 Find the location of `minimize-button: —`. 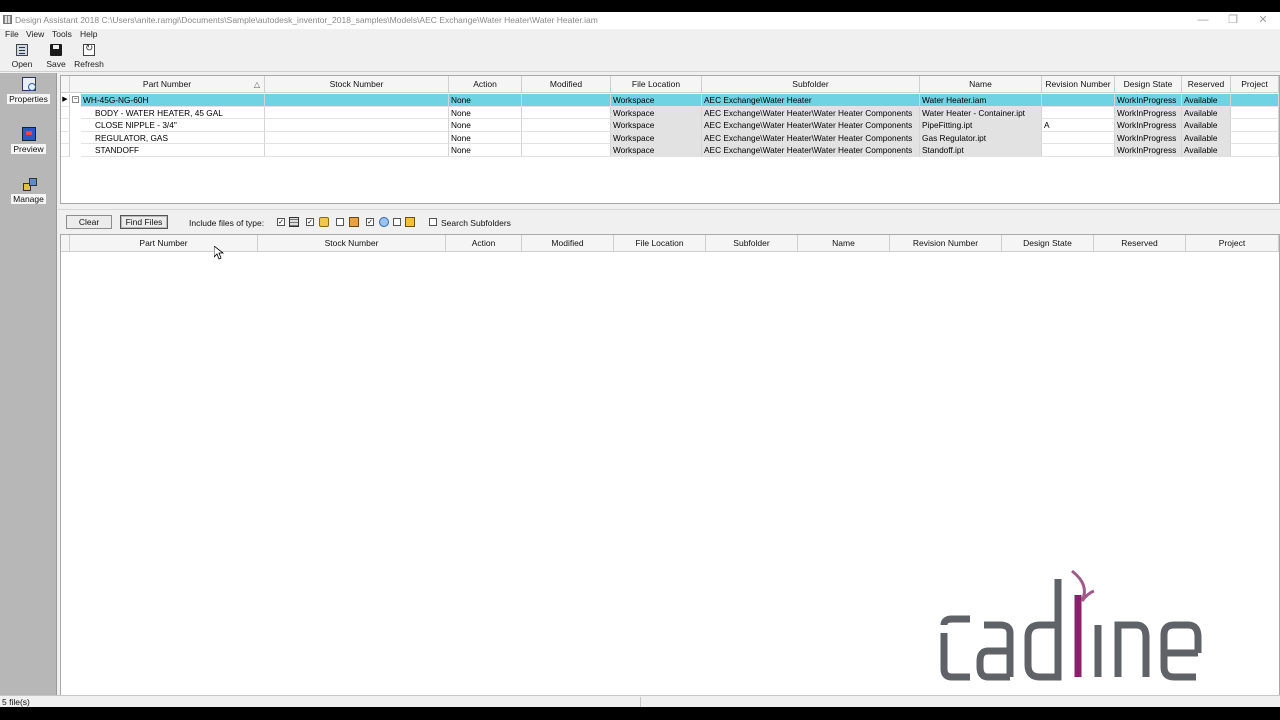

minimize-button: — is located at coordinates (1203, 20).